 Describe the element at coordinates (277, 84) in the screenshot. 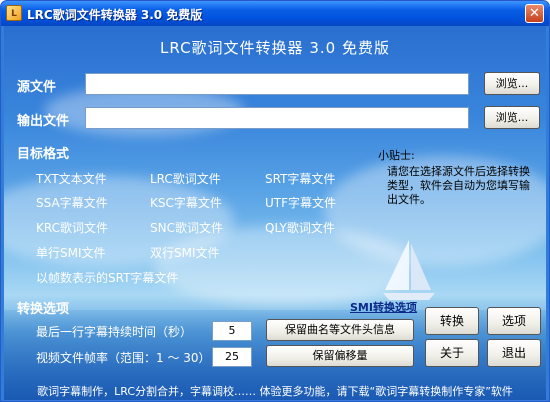

I see `source-file-field` at that location.